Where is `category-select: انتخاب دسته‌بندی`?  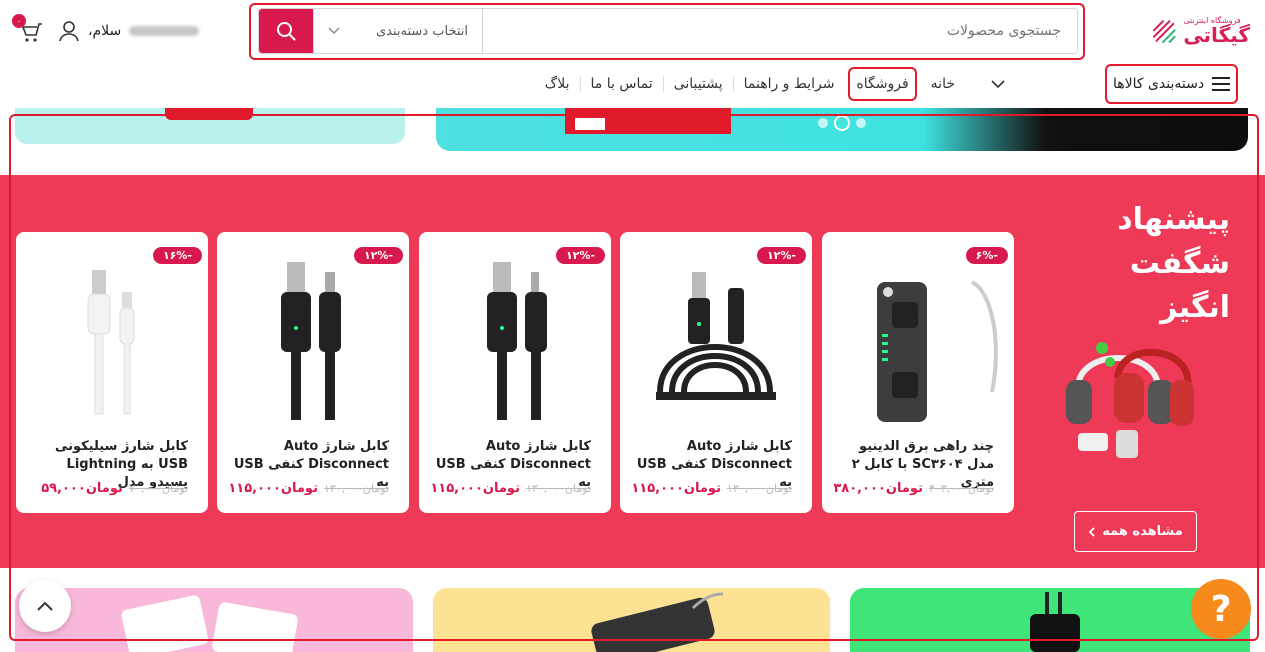
category-select: انتخاب دسته‌بندی is located at coordinates (398, 31).